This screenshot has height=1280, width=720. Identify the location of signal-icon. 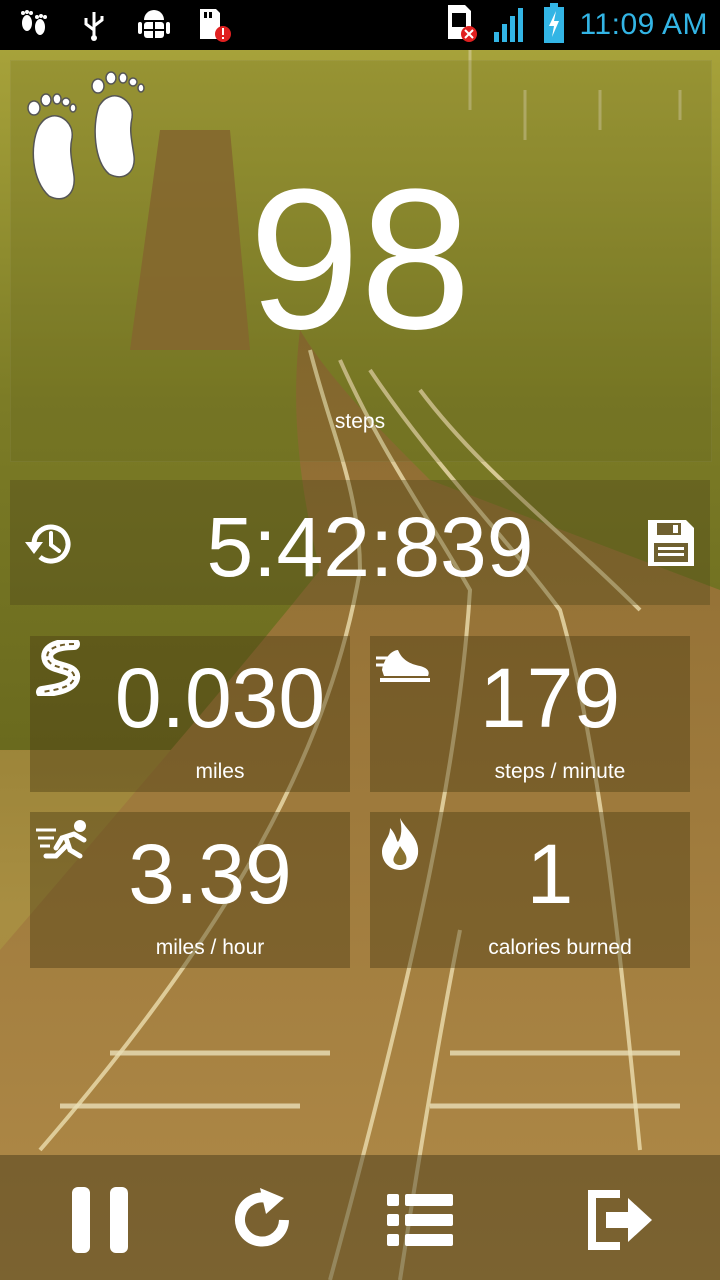
(511, 25).